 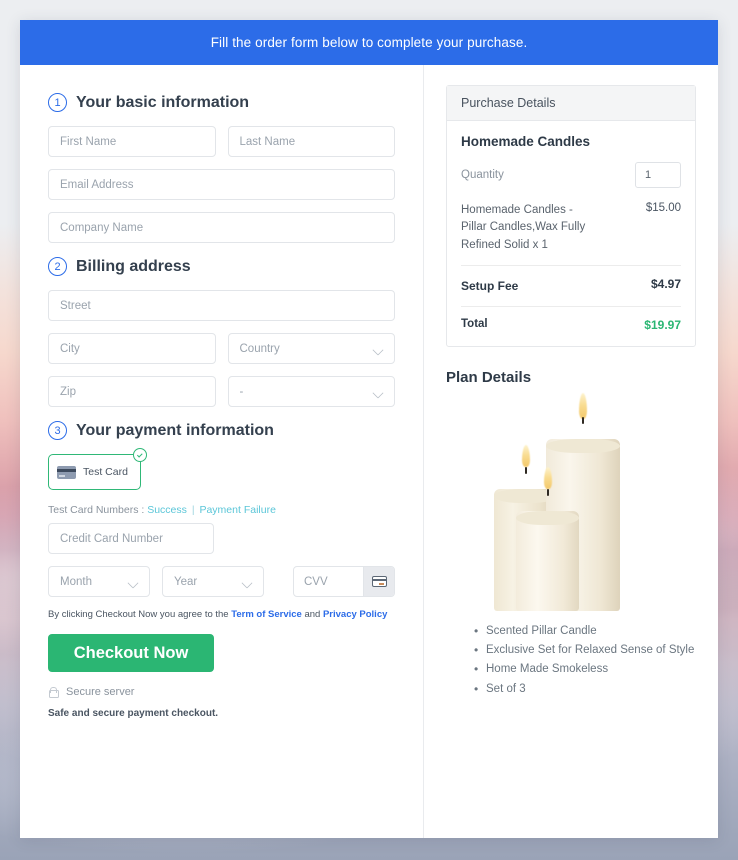 What do you see at coordinates (163, 102) in the screenshot?
I see `step-1-title: Your basic information` at bounding box center [163, 102].